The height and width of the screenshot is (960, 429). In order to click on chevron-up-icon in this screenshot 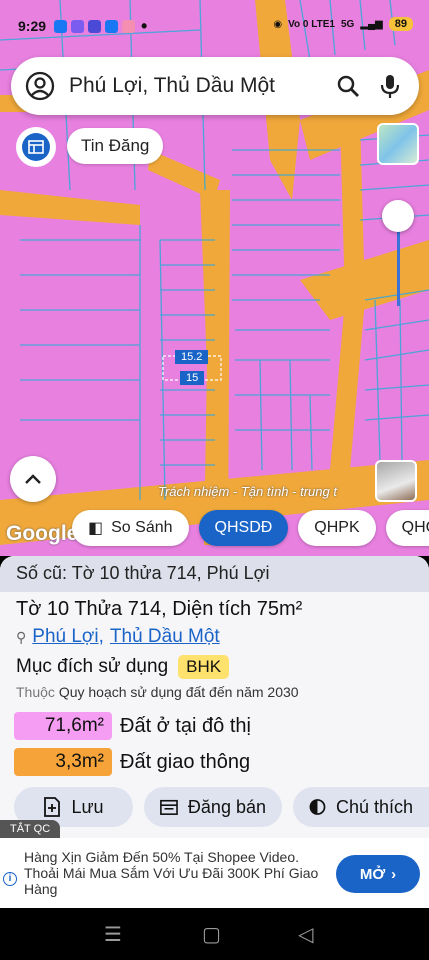, I will do `click(33, 479)`.